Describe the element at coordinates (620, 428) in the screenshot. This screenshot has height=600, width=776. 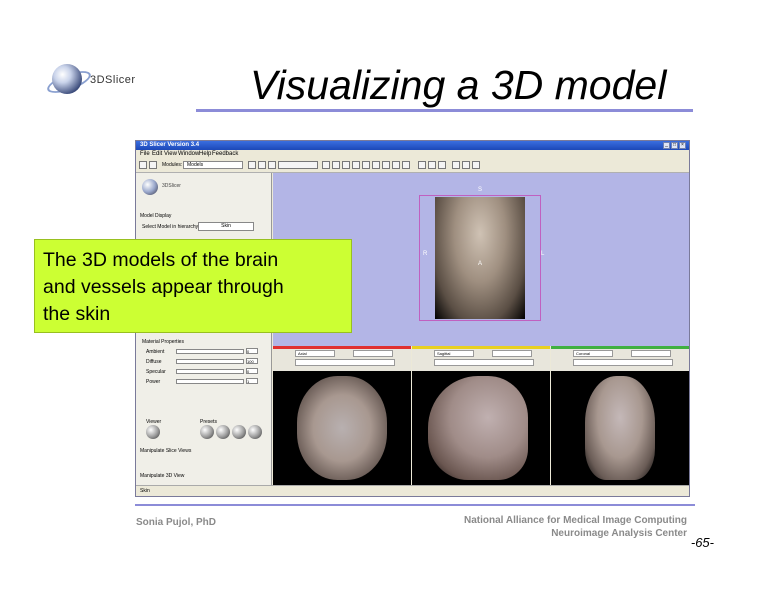
I see `coronal-brain-image` at that location.